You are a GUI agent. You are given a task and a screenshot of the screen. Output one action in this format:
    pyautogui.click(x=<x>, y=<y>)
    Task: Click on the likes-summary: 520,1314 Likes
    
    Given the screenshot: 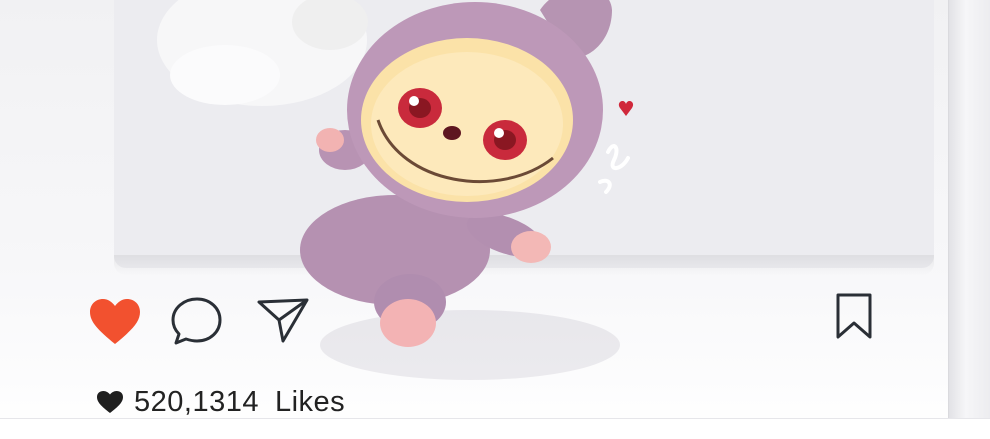 What is the action you would take?
    pyautogui.click(x=220, y=402)
    